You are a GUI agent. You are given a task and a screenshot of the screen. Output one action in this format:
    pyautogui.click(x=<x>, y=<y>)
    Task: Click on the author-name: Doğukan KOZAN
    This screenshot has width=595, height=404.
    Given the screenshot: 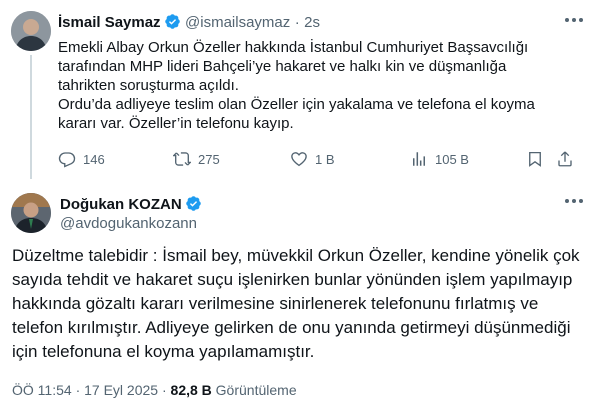 What is the action you would take?
    pyautogui.click(x=121, y=204)
    